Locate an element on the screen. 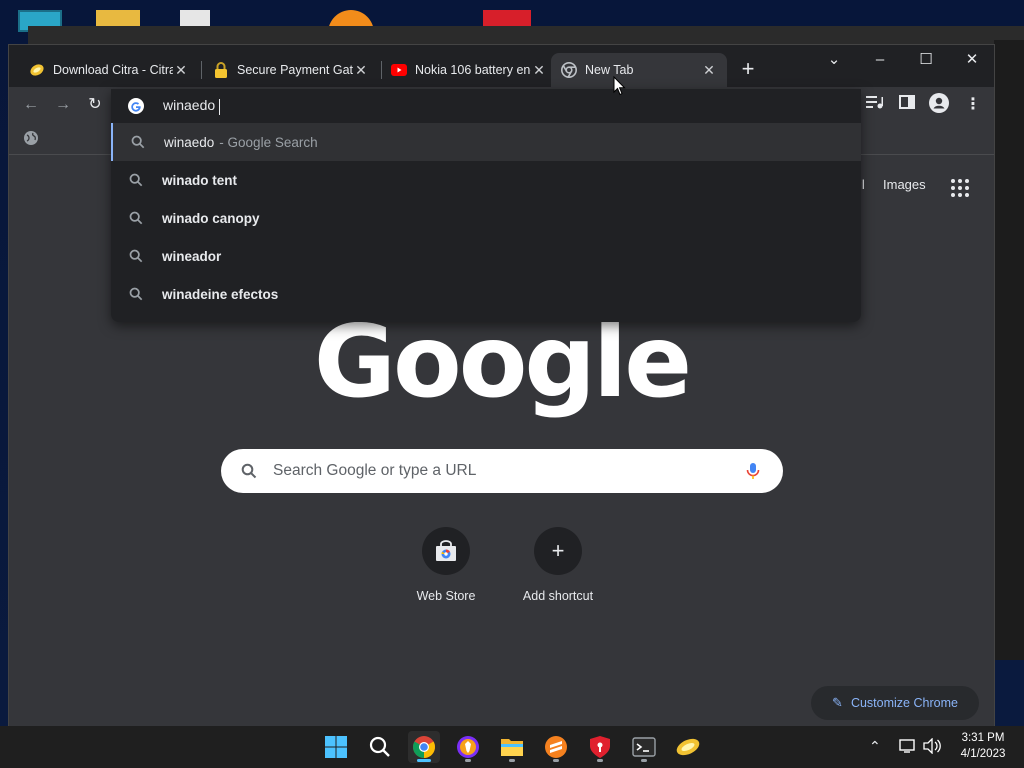 Image resolution: width=1024 pixels, height=768 pixels. microphone-icon is located at coordinates (753, 471).